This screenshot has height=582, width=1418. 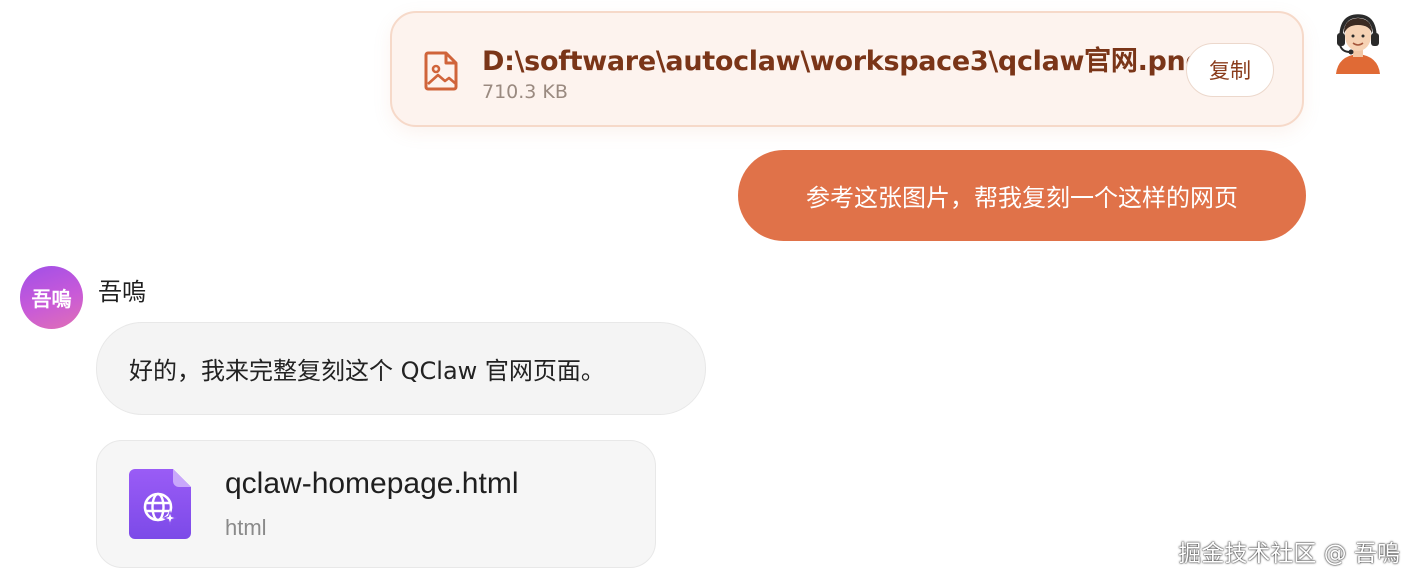 What do you see at coordinates (372, 483) in the screenshot?
I see `html-file-name: qclaw-homepage.html` at bounding box center [372, 483].